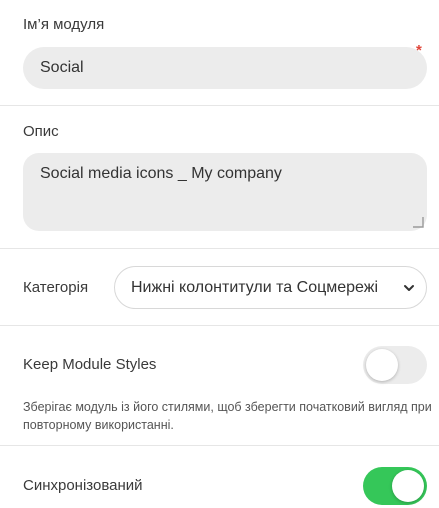 This screenshot has width=439, height=508. I want to click on description-textarea: Social media icons _ My company, so click(225, 192).